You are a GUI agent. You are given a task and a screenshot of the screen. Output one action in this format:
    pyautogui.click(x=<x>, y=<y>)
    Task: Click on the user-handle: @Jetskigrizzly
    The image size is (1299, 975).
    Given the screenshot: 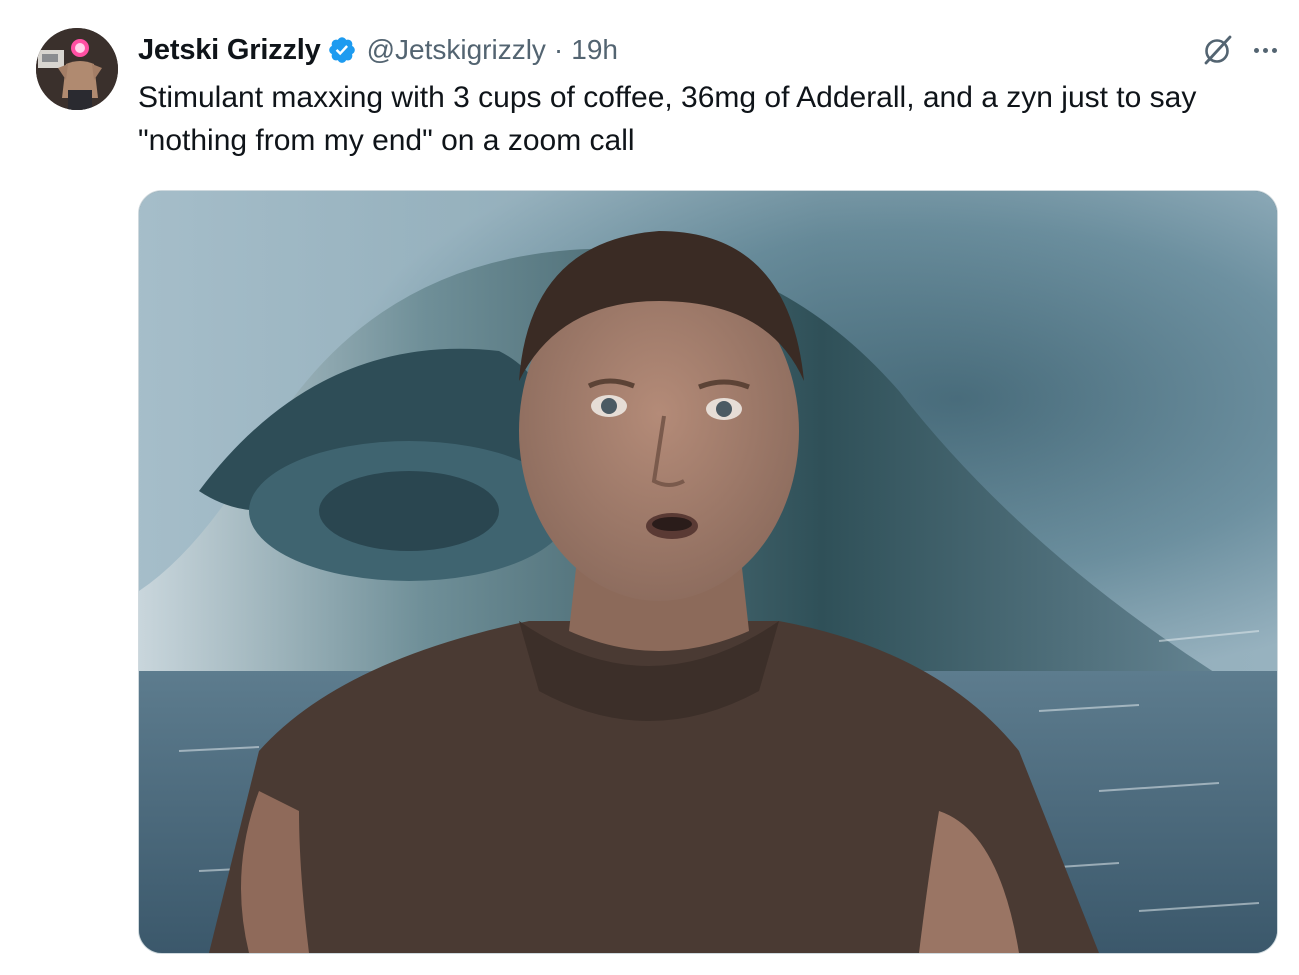 What is the action you would take?
    pyautogui.click(x=456, y=50)
    